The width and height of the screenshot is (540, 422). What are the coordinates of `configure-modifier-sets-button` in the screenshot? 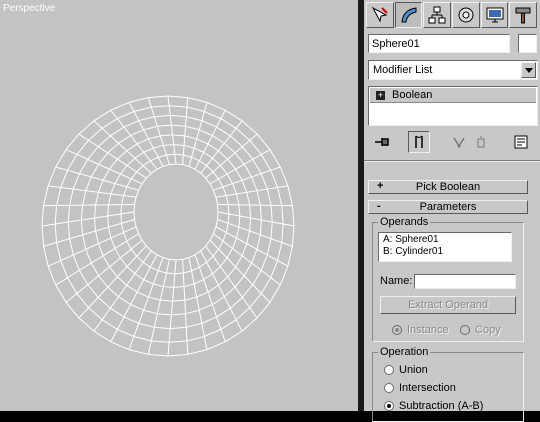 It's located at (521, 142).